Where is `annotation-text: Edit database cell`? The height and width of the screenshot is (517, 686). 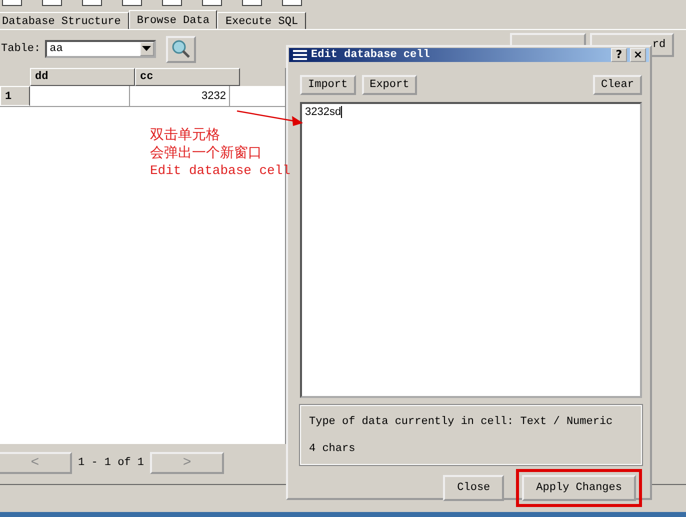
annotation-text: Edit database cell is located at coordinates (220, 171).